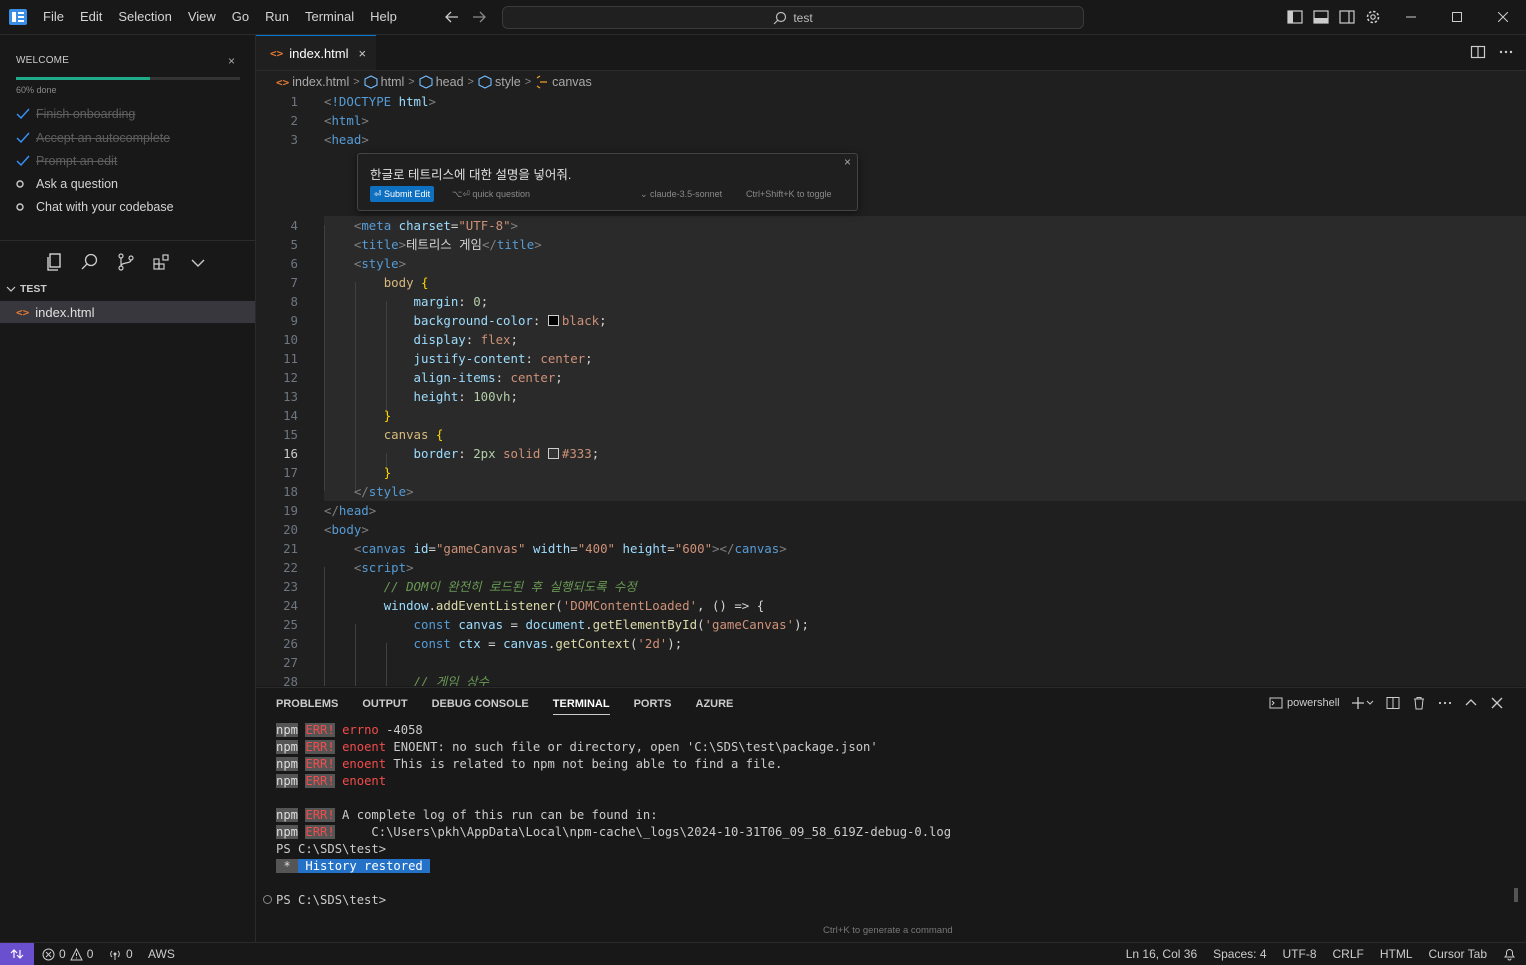 Image resolution: width=1526 pixels, height=965 pixels. I want to click on tab-close-icon: ×, so click(363, 53).